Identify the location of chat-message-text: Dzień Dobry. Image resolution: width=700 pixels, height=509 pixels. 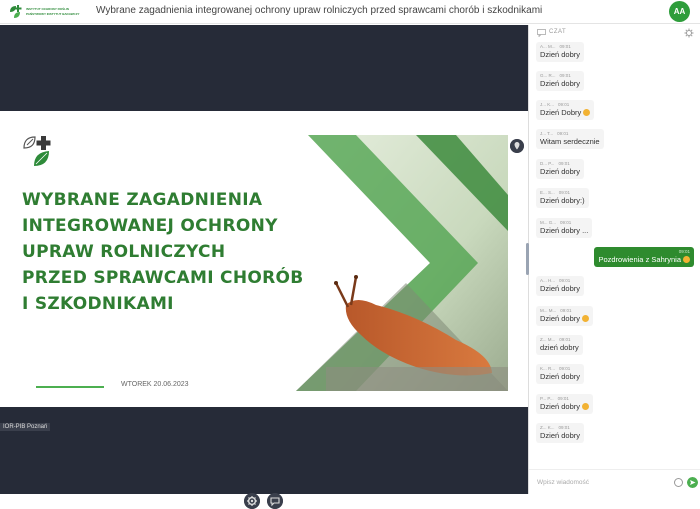
(565, 112).